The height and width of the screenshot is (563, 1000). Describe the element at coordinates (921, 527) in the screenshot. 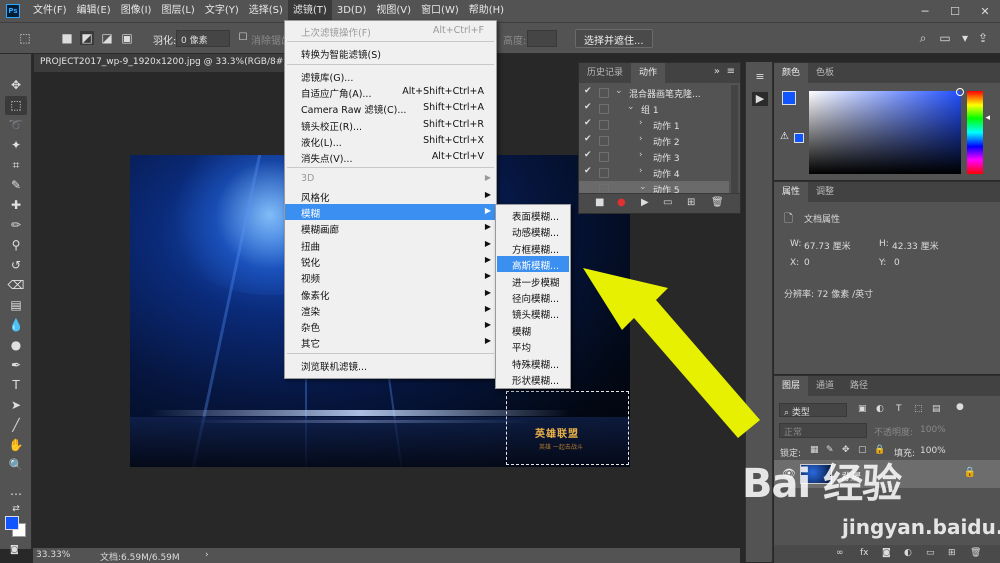

I see `watermark-url: jingyan.baidu.com` at that location.